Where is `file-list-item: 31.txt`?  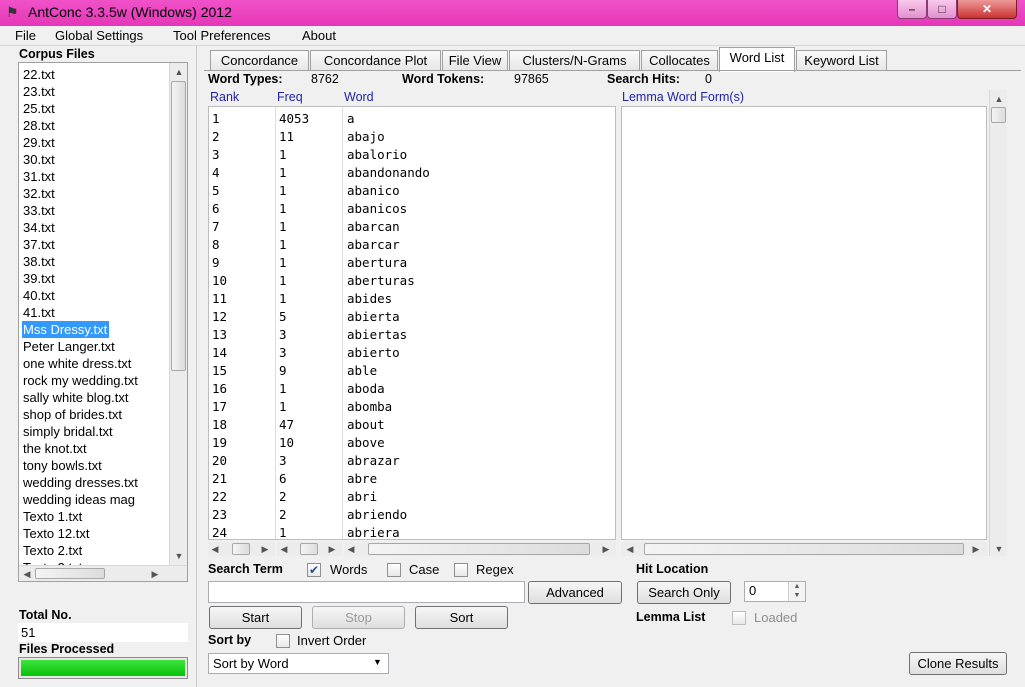 file-list-item: 31.txt is located at coordinates (95, 176).